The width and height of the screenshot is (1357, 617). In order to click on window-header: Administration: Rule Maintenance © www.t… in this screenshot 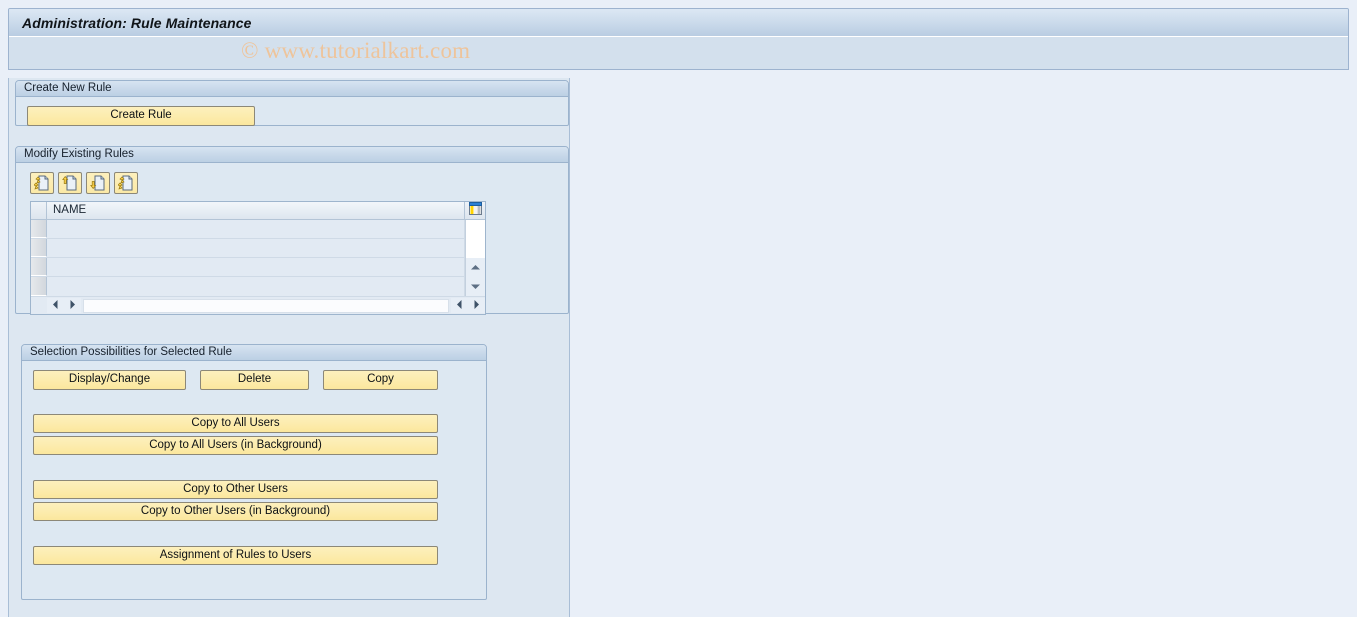, I will do `click(678, 39)`.